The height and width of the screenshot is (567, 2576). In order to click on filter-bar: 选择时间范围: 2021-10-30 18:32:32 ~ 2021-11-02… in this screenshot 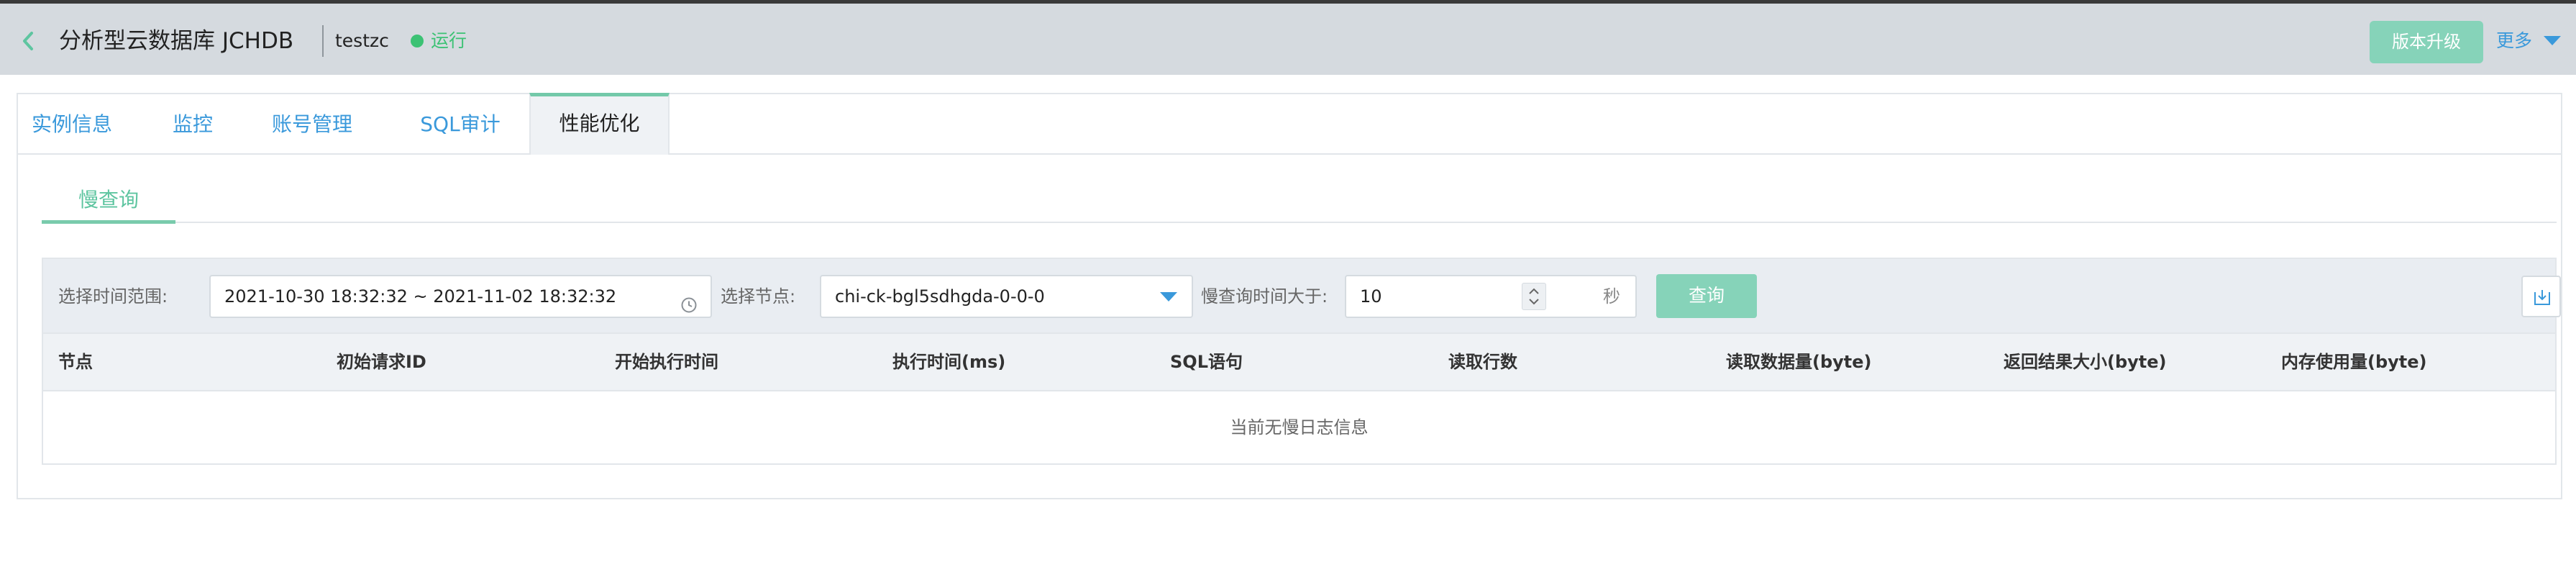, I will do `click(1301, 295)`.